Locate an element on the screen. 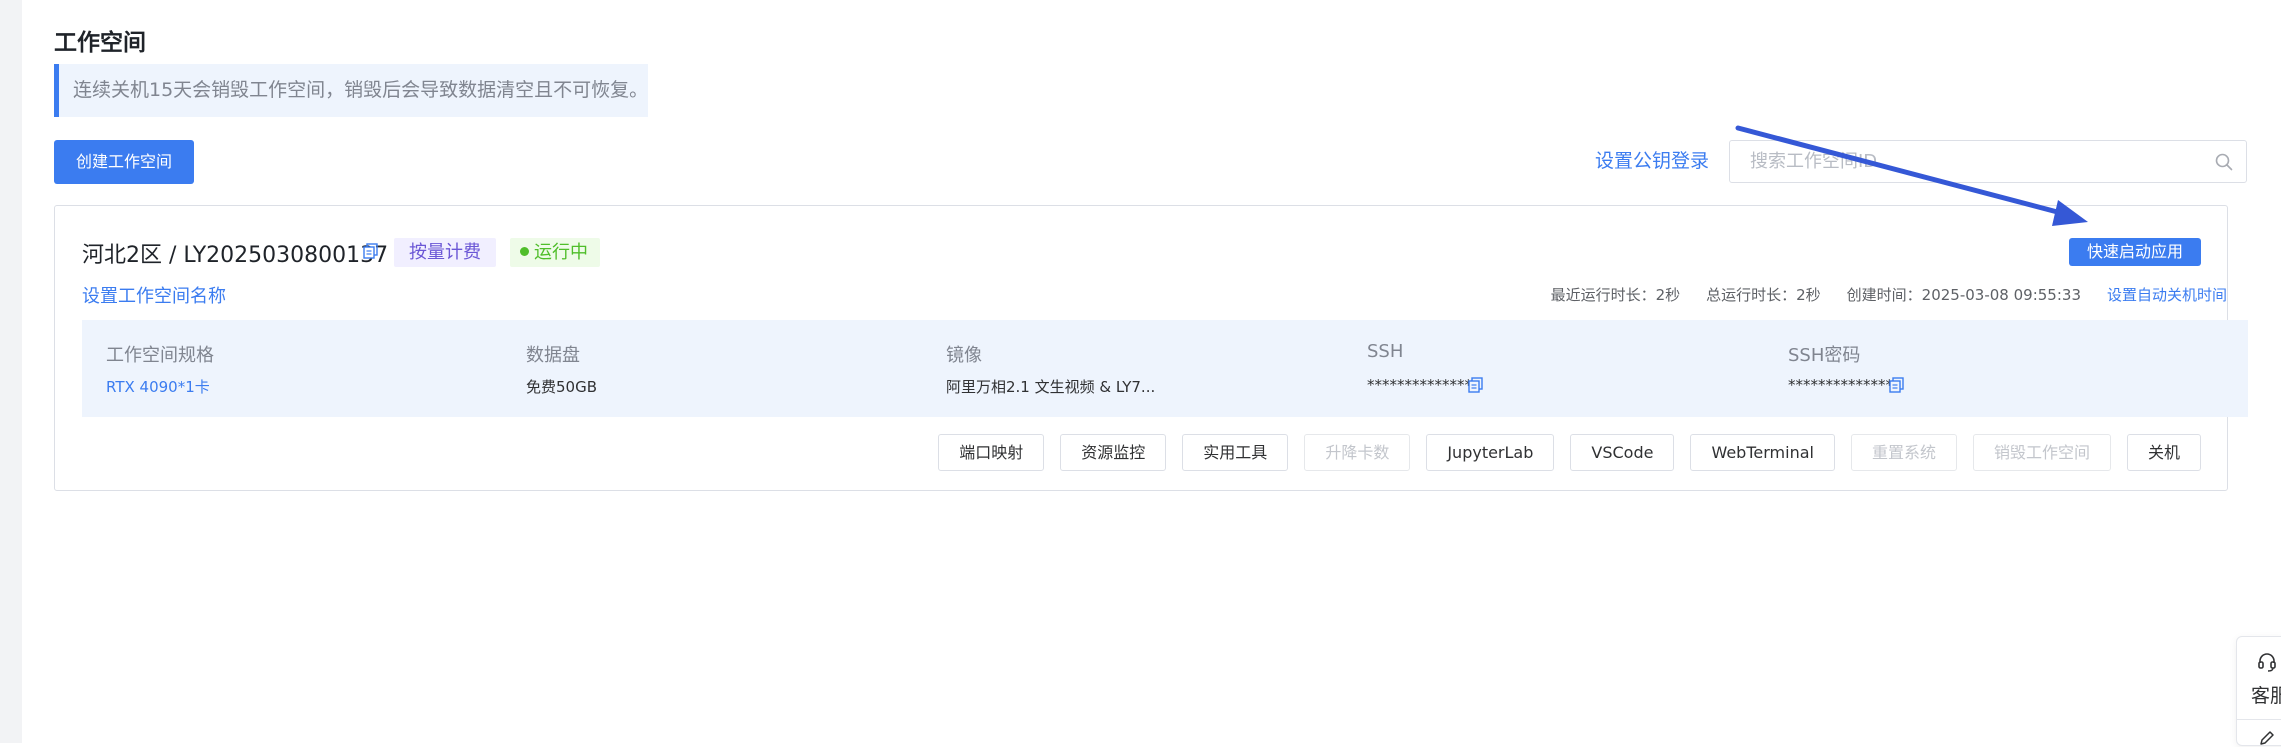 The width and height of the screenshot is (2281, 747). spec-label: 工作空间规格 is located at coordinates (160, 355).